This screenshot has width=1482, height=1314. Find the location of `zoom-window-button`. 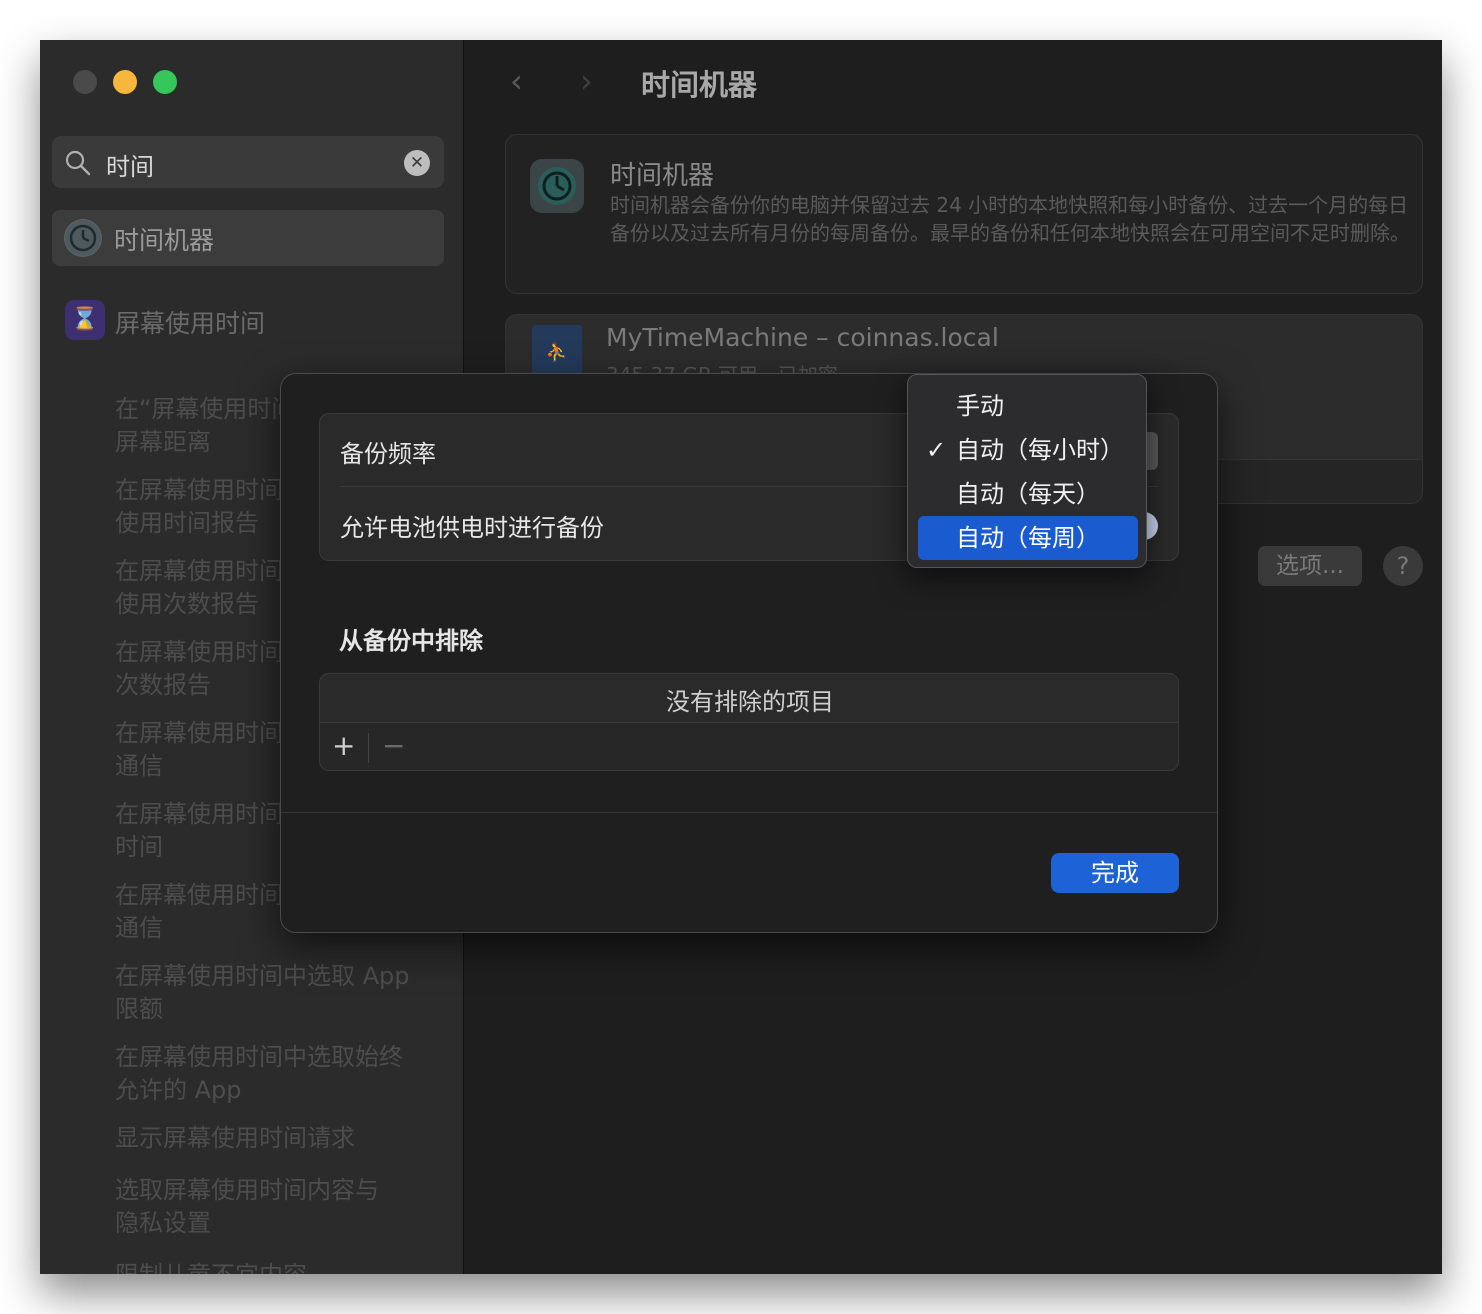

zoom-window-button is located at coordinates (165, 82).